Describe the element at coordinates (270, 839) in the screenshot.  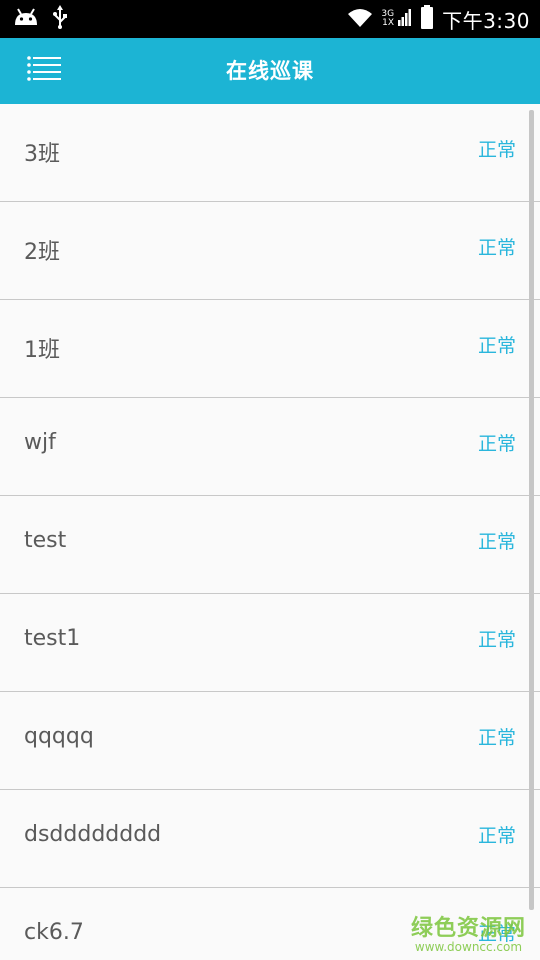
I see `list-item: dsdddddddd 正常` at that location.